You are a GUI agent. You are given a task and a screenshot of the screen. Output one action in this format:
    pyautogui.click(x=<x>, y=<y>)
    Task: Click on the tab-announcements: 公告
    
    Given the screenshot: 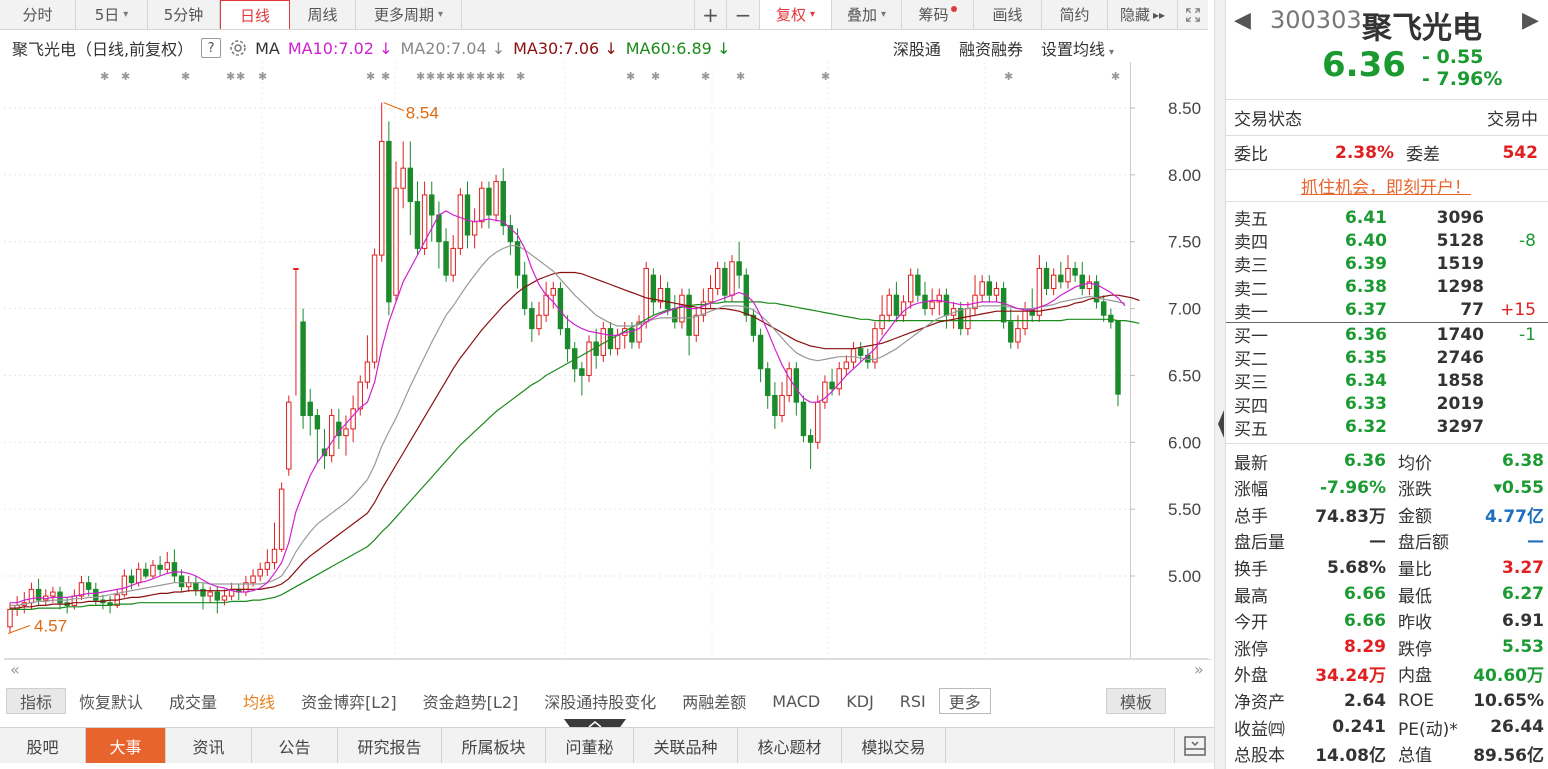 What is the action you would take?
    pyautogui.click(x=295, y=745)
    